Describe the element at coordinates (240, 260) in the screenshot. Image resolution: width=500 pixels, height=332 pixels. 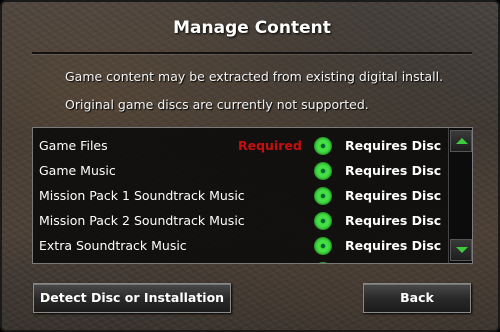
I see `list-item-partial` at that location.